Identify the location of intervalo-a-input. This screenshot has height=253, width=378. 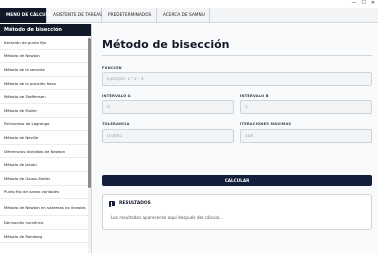
(168, 107).